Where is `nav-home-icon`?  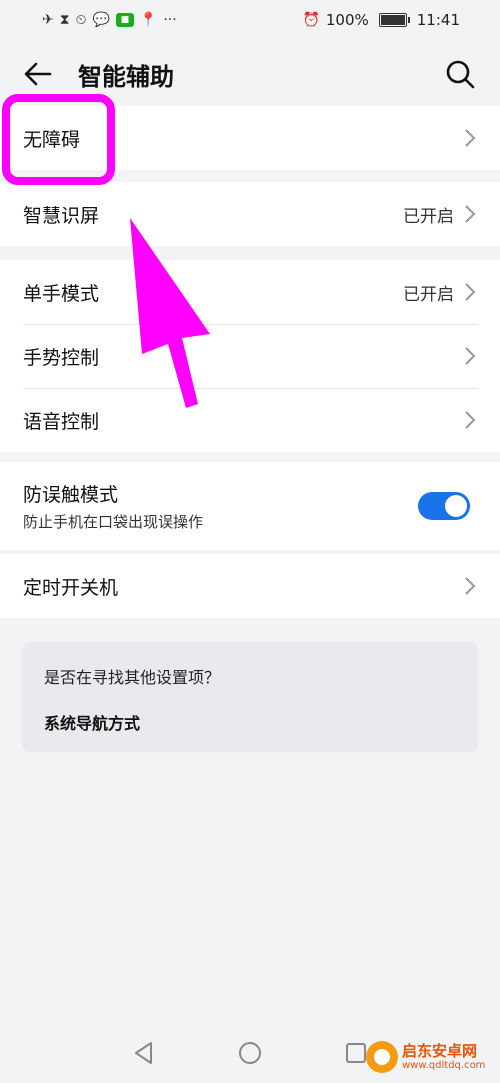
nav-home-icon is located at coordinates (250, 1053).